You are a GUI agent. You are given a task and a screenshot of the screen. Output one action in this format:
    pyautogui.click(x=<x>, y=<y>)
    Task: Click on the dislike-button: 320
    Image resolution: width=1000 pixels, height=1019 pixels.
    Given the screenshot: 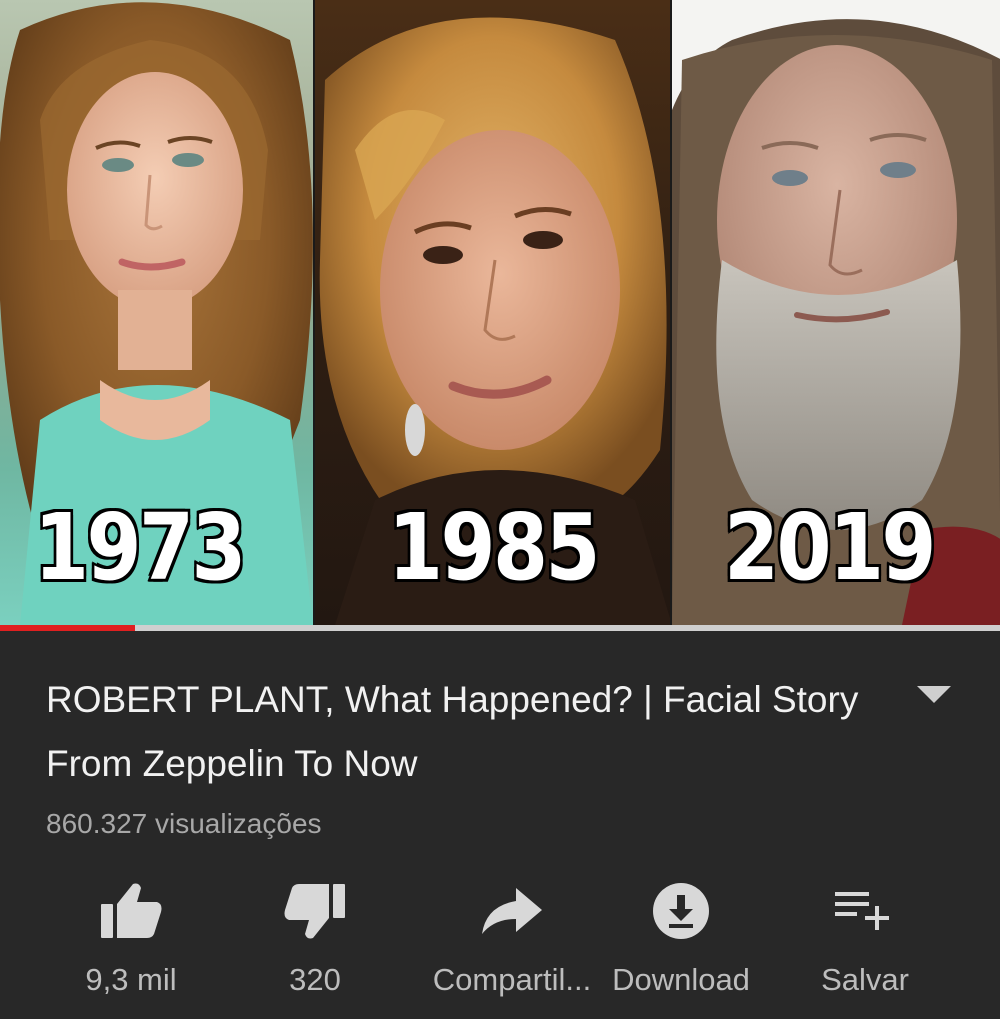 What is the action you would take?
    pyautogui.click(x=315, y=940)
    